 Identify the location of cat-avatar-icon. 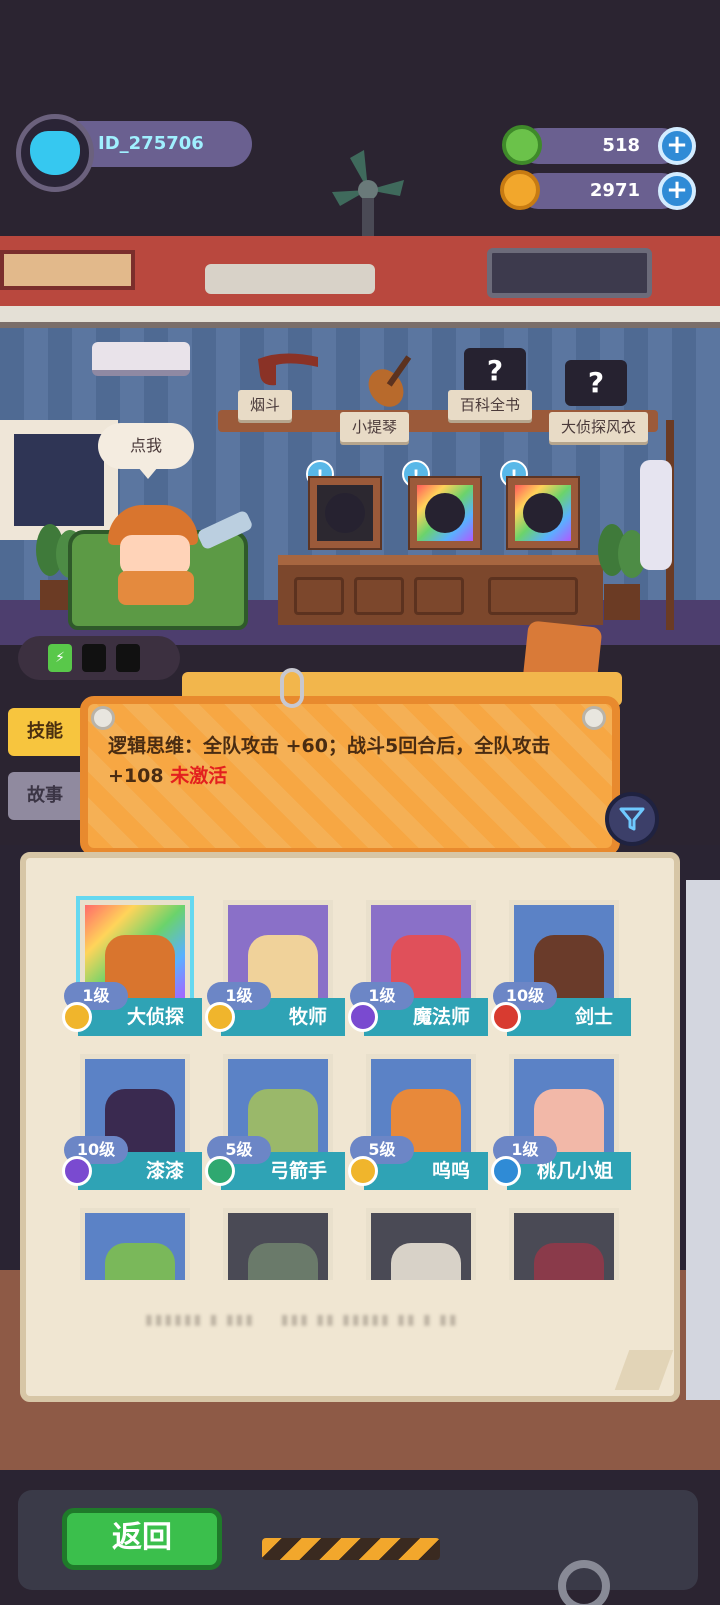
(55, 153).